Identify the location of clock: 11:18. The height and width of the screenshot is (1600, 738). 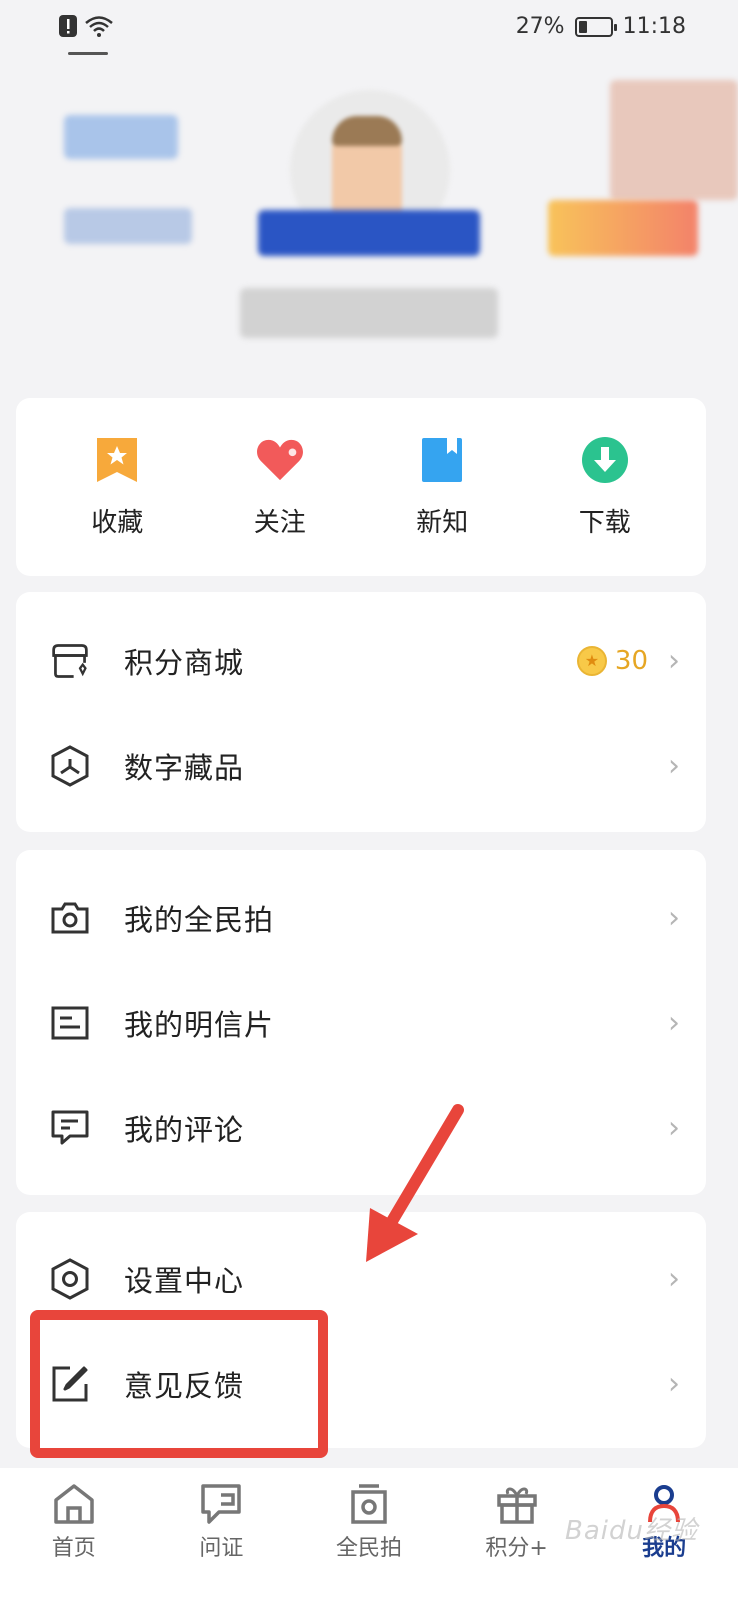
(654, 26).